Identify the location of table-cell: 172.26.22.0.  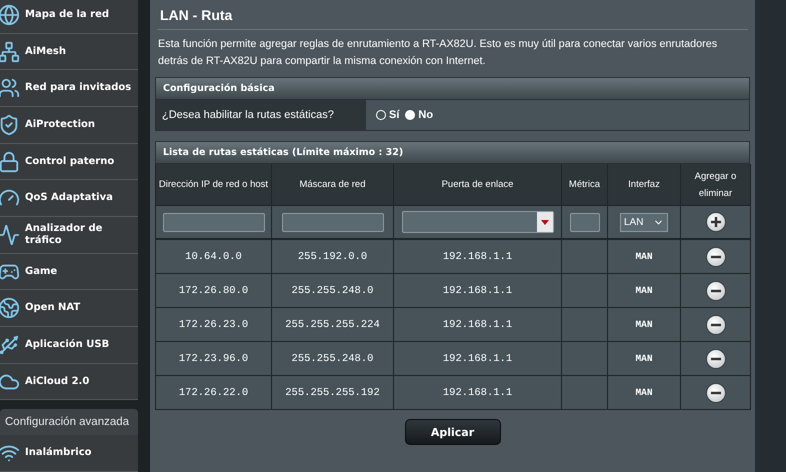
(214, 393).